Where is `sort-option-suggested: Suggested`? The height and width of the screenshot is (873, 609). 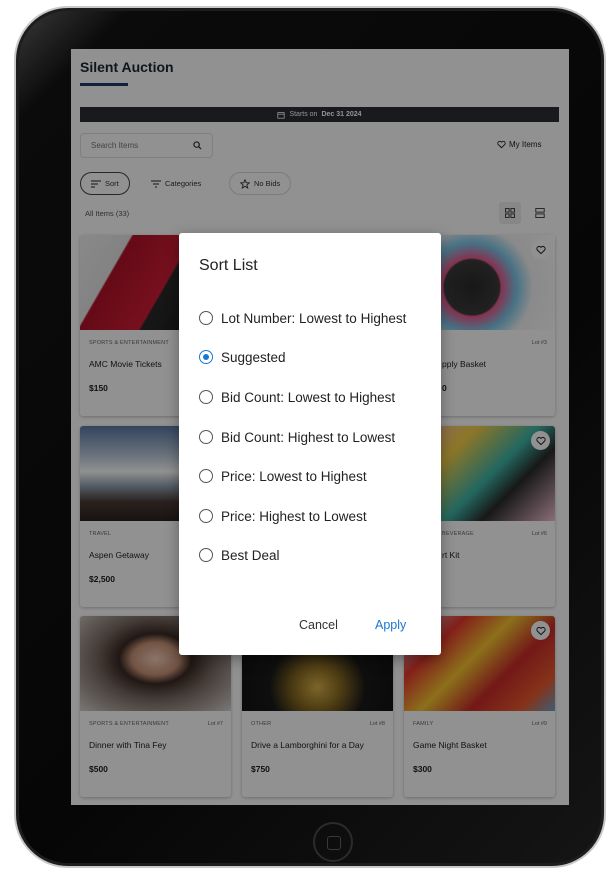 sort-option-suggested: Suggested is located at coordinates (242, 357).